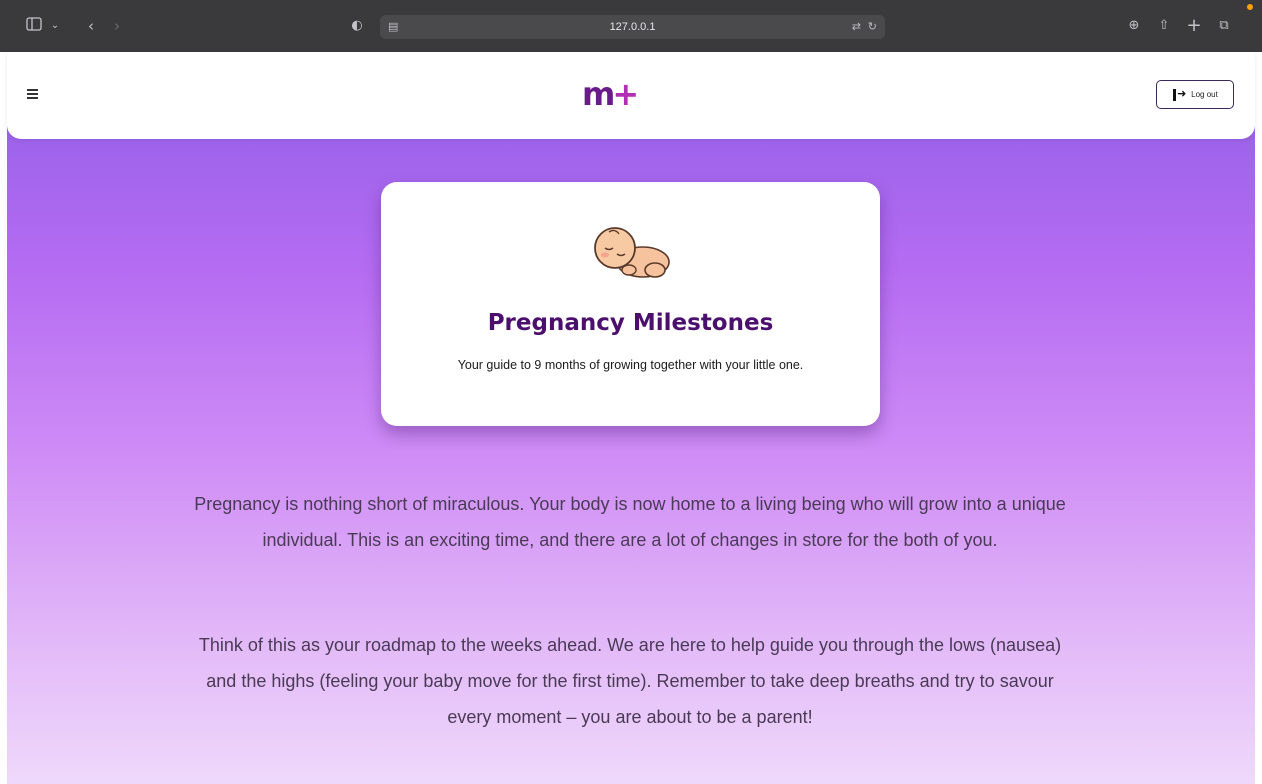 Image resolution: width=1262 pixels, height=784 pixels. Describe the element at coordinates (1164, 26) in the screenshot. I see `share-icon: ⇧` at that location.